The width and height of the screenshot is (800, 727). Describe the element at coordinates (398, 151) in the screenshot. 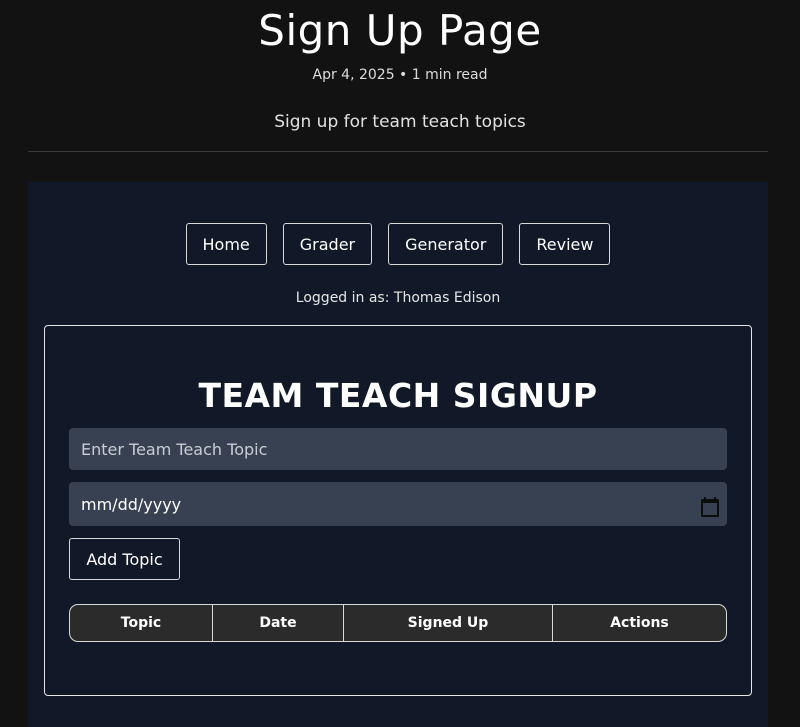

I see `header-divider` at that location.